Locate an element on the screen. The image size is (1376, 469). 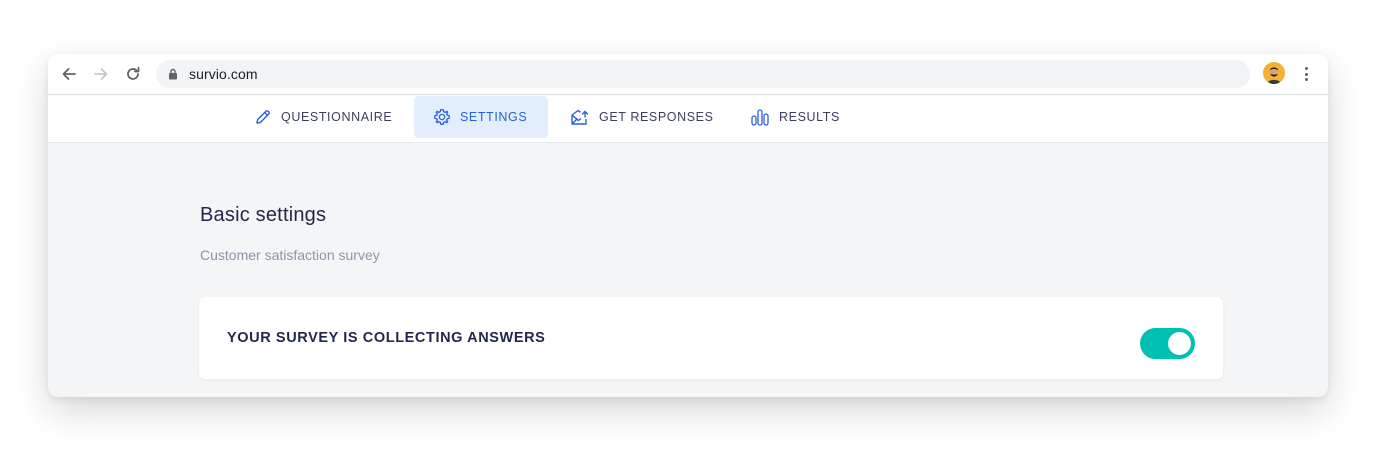
tab-settings: SETTINGS is located at coordinates (481, 117).